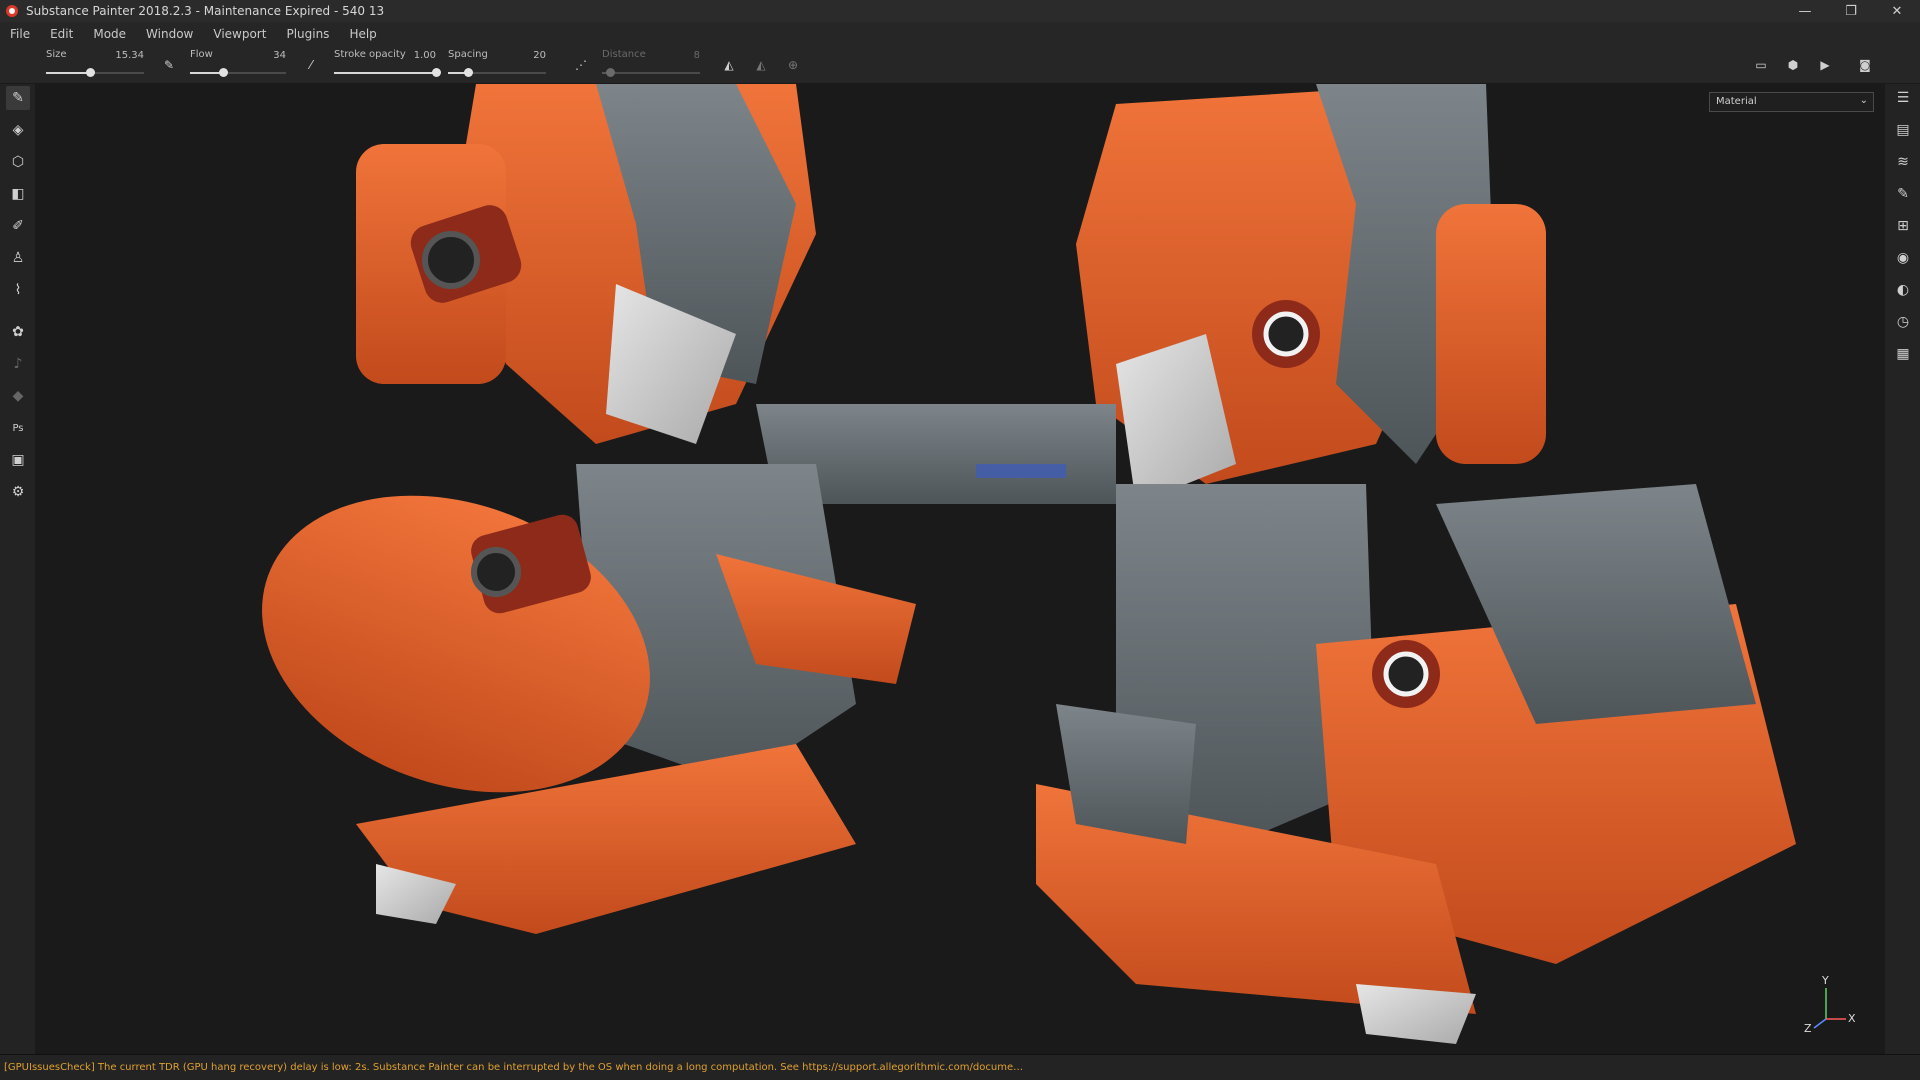 The height and width of the screenshot is (1080, 1920). Describe the element at coordinates (1286, 334) in the screenshot. I see `right-thruster-nozzle` at that location.